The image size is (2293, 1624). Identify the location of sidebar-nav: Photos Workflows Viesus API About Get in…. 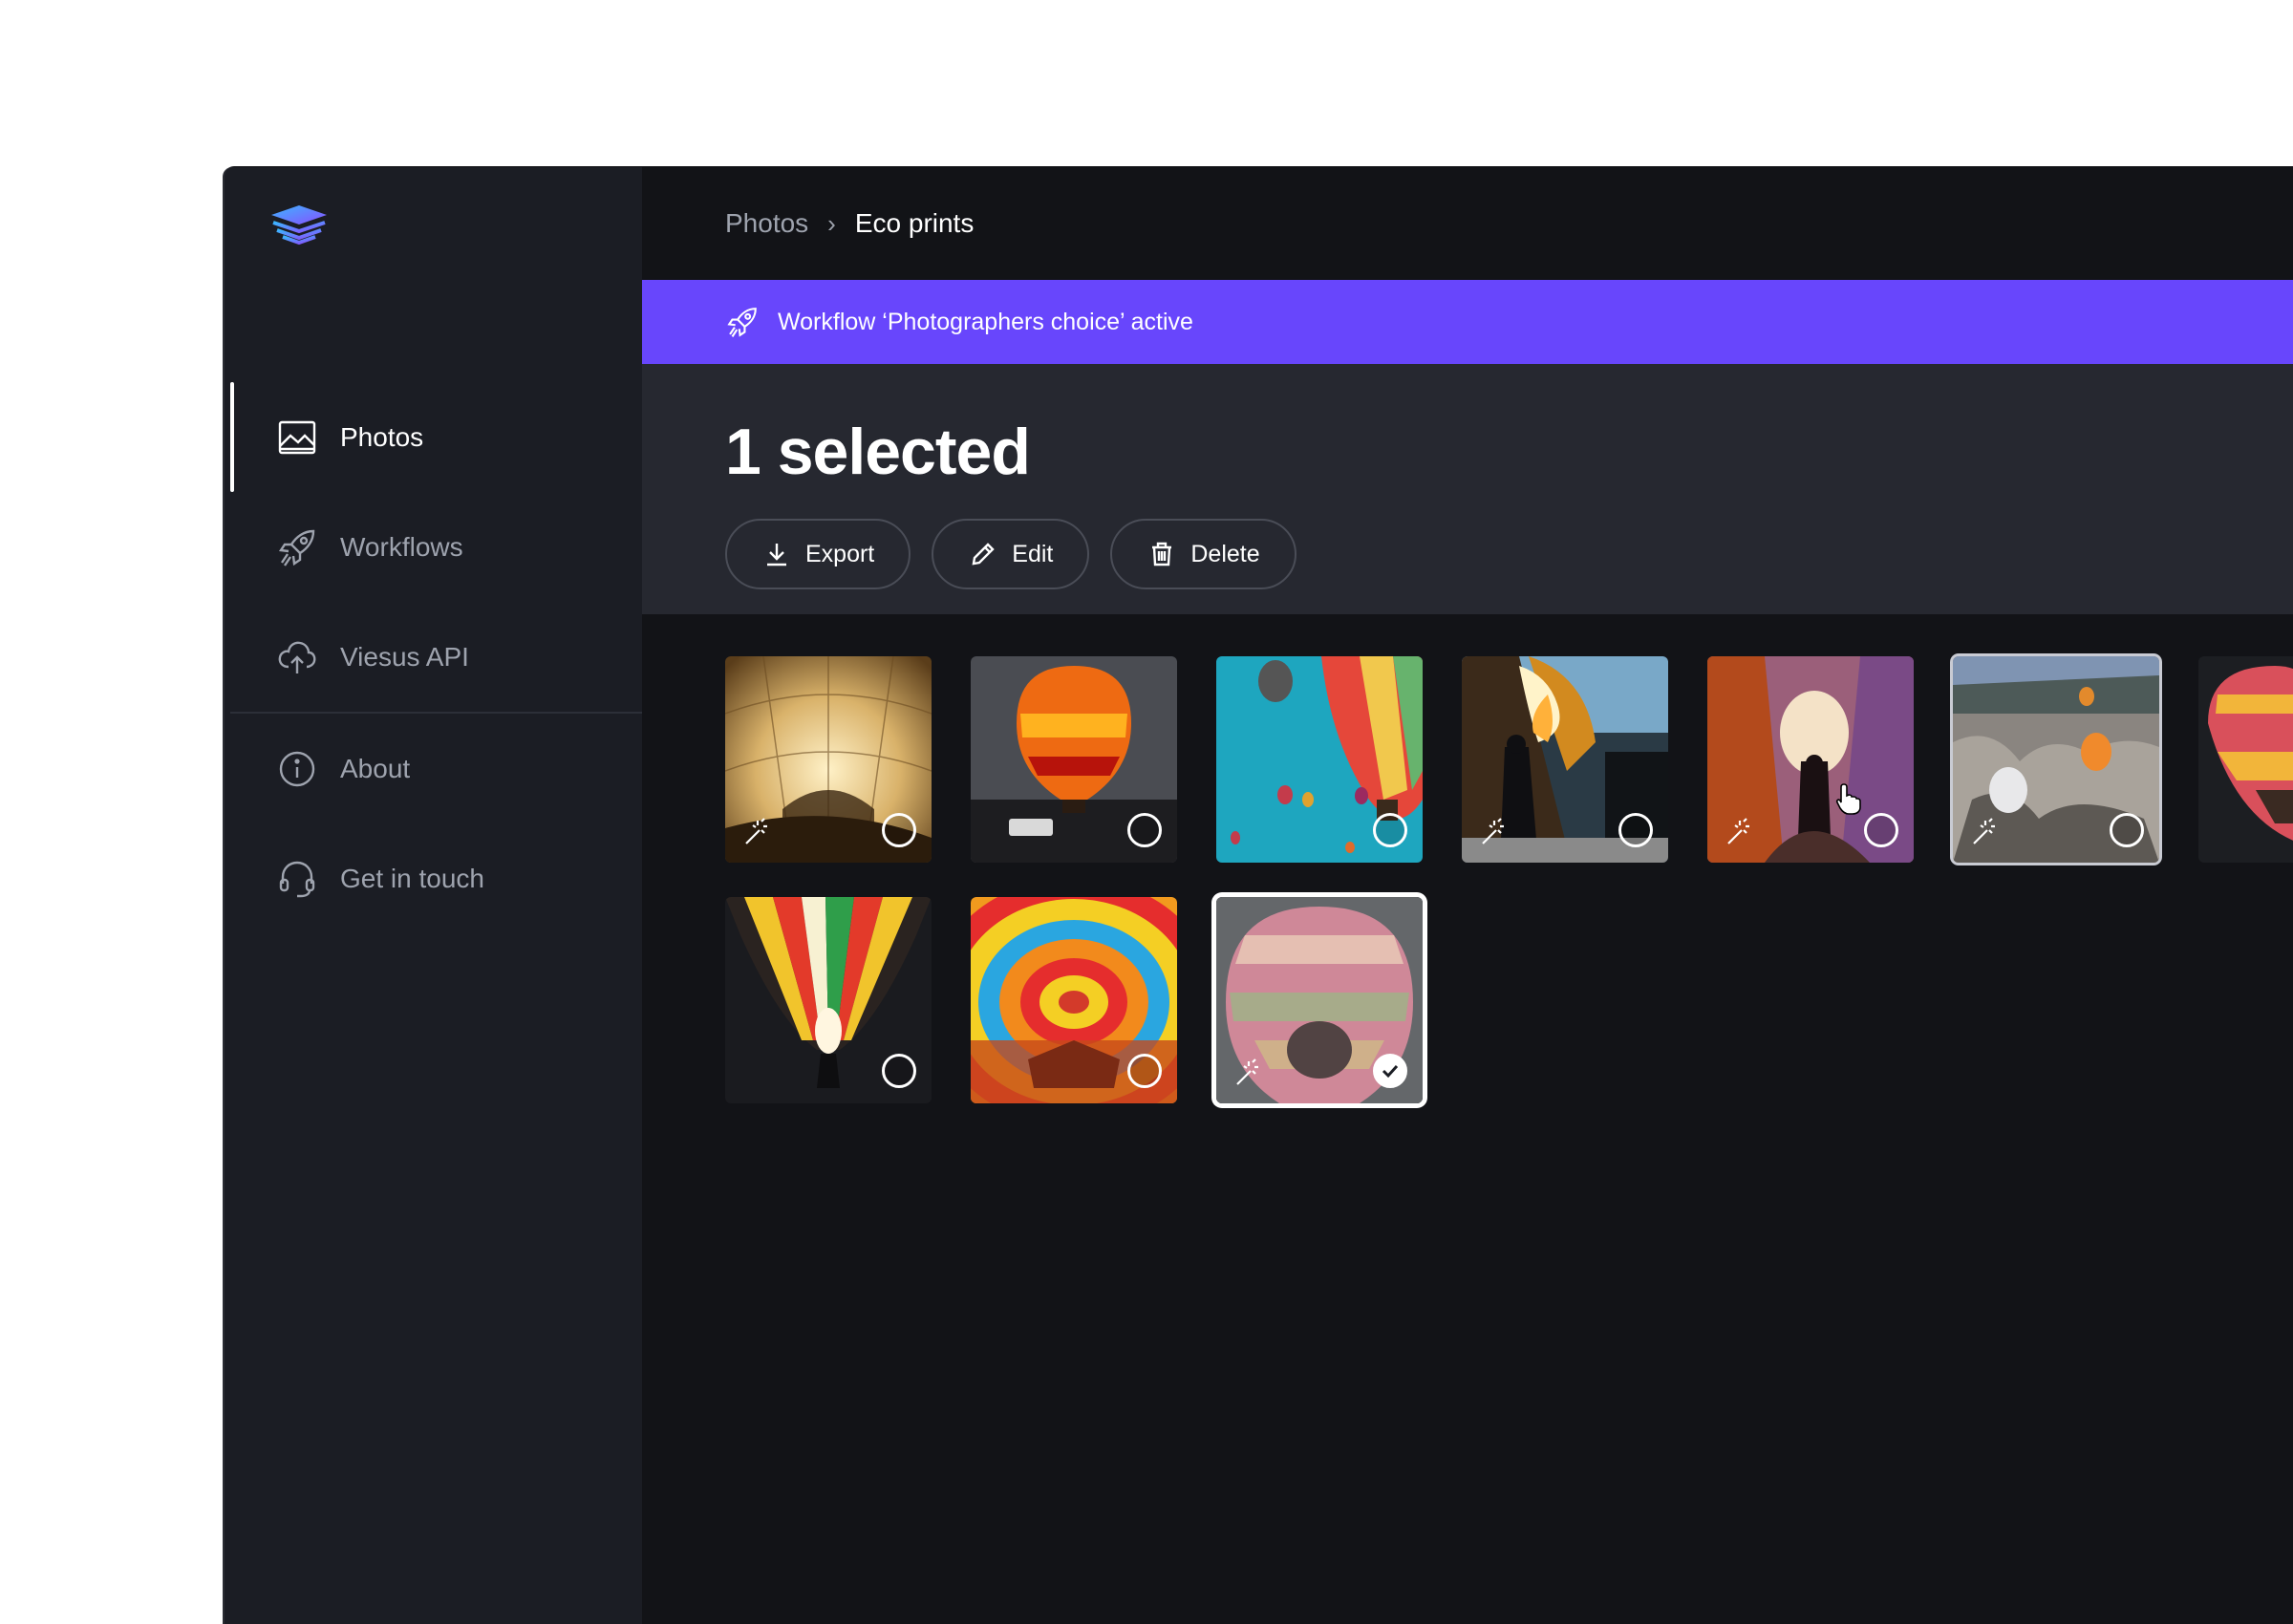
(433, 658).